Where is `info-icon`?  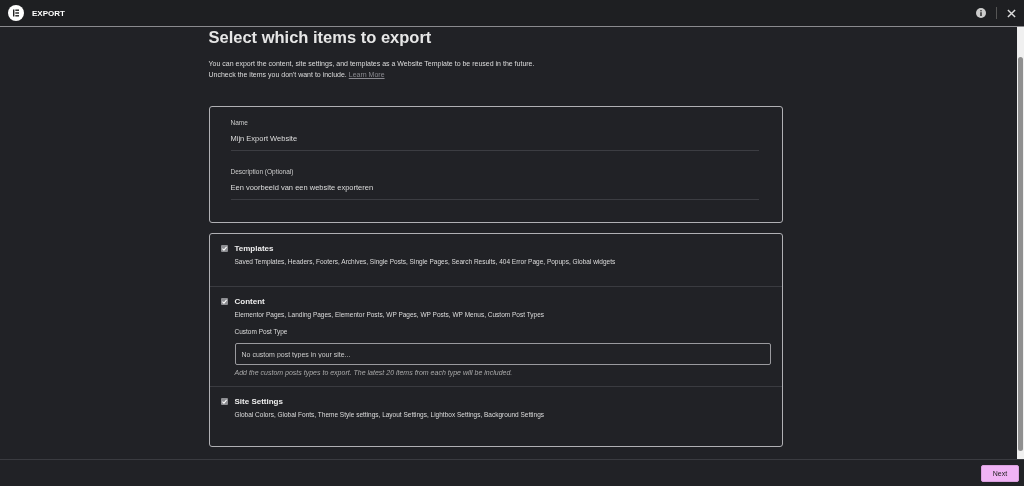
info-icon is located at coordinates (981, 13).